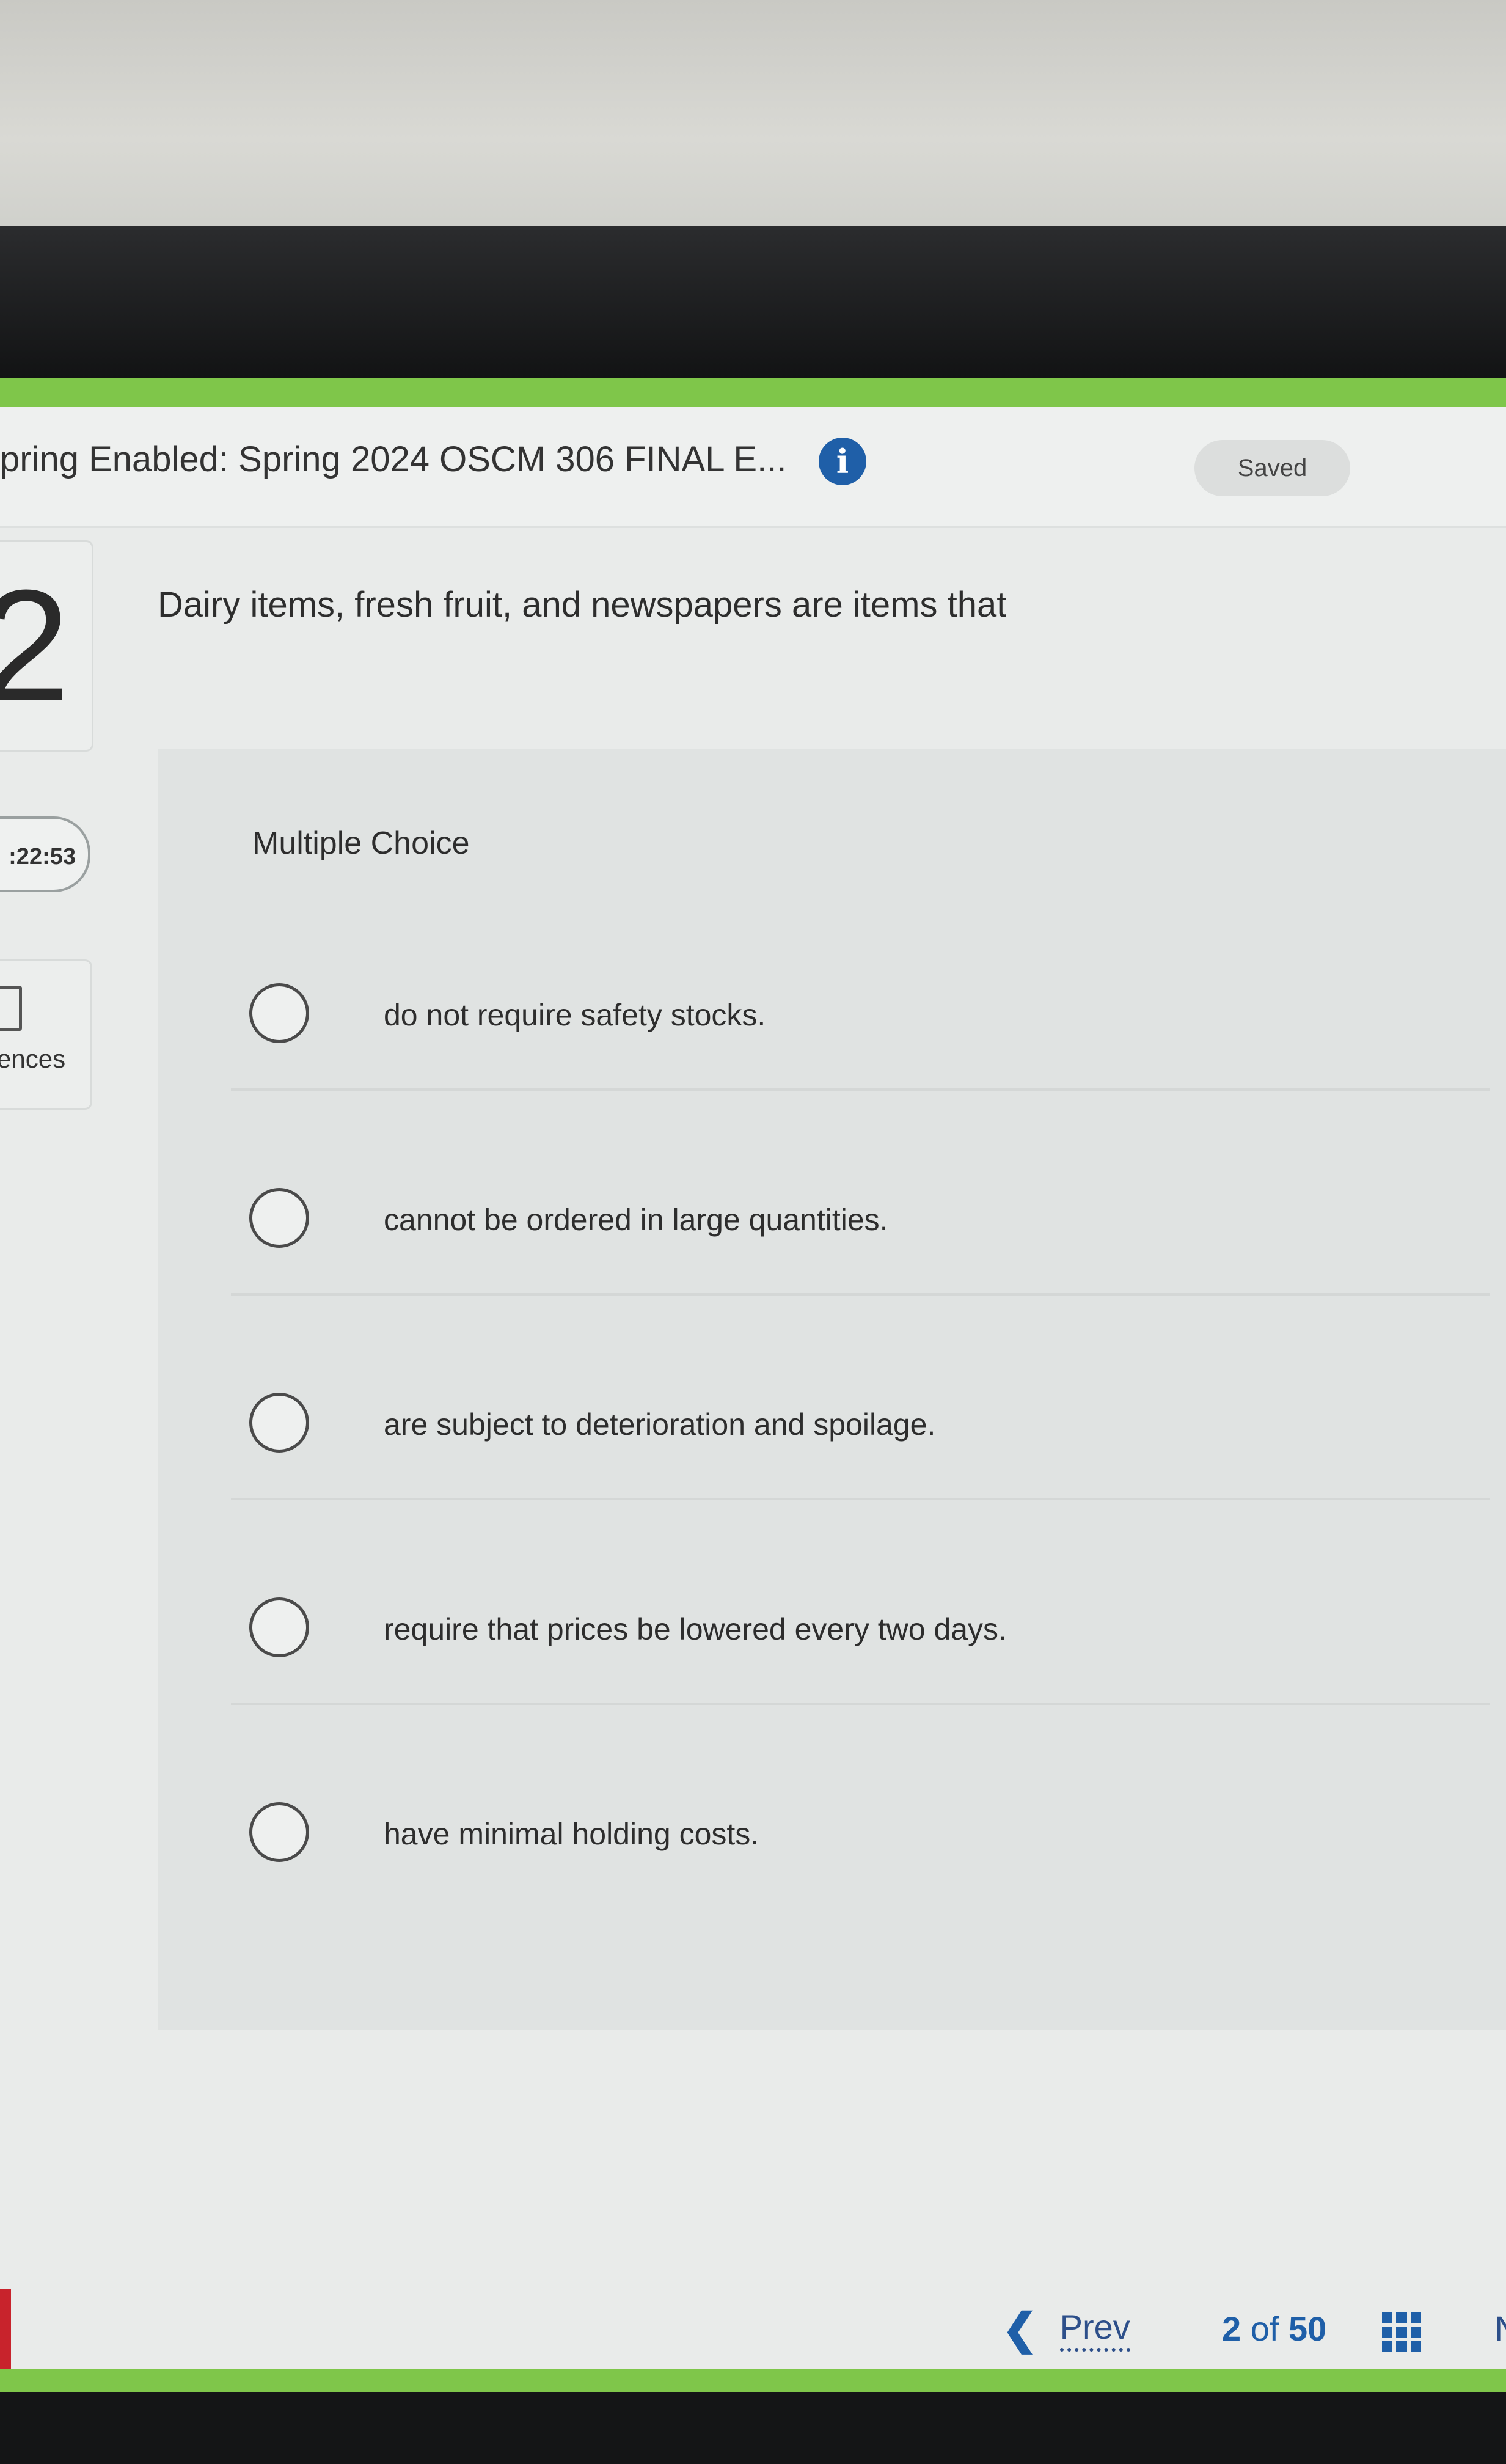  I want to click on references-label: ences, so click(33, 1059).